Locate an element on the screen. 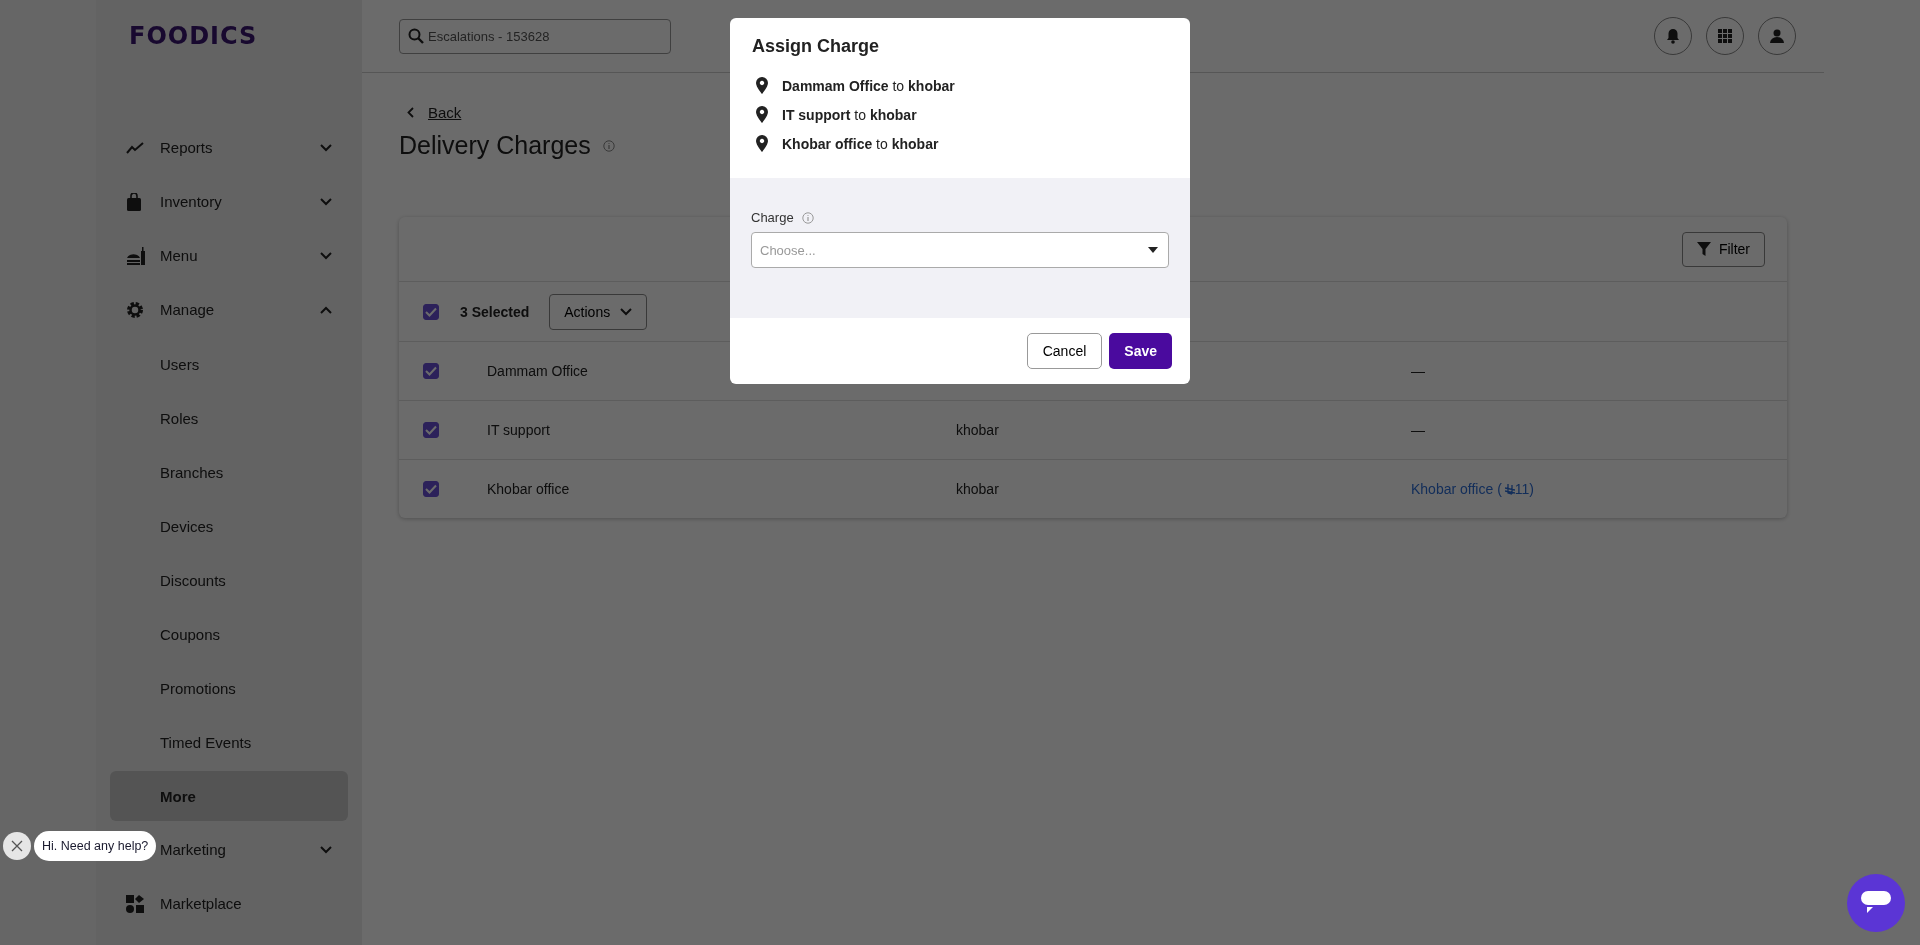 The height and width of the screenshot is (945, 1920). profile-button is located at coordinates (1777, 36).